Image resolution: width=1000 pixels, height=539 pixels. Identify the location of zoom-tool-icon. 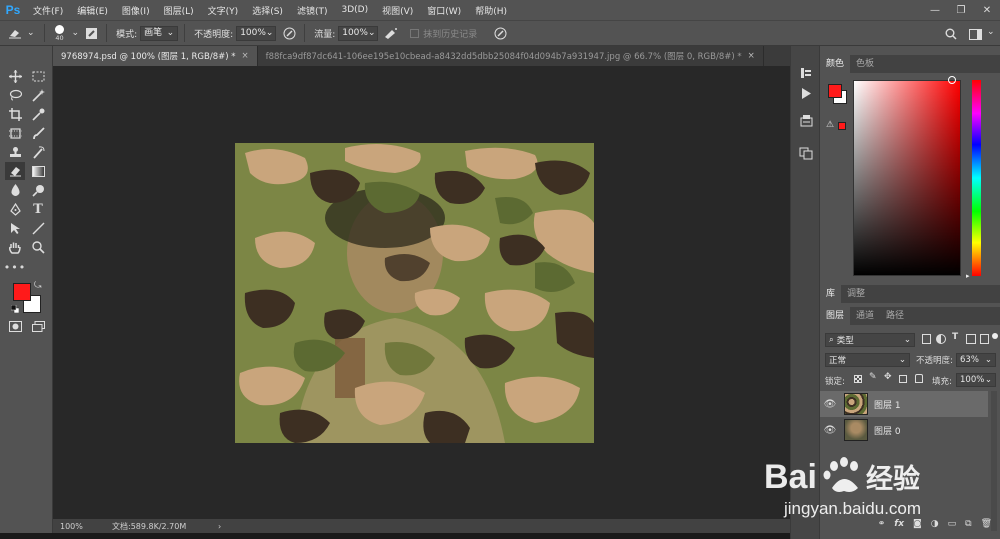
(38, 247).